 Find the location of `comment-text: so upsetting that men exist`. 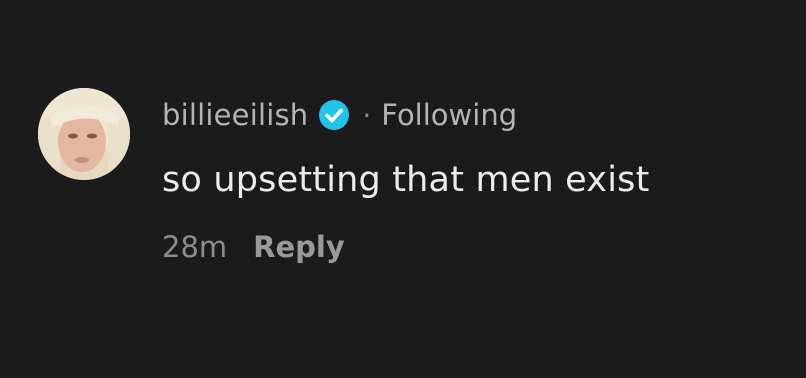

comment-text: so upsetting that men exist is located at coordinates (406, 180).